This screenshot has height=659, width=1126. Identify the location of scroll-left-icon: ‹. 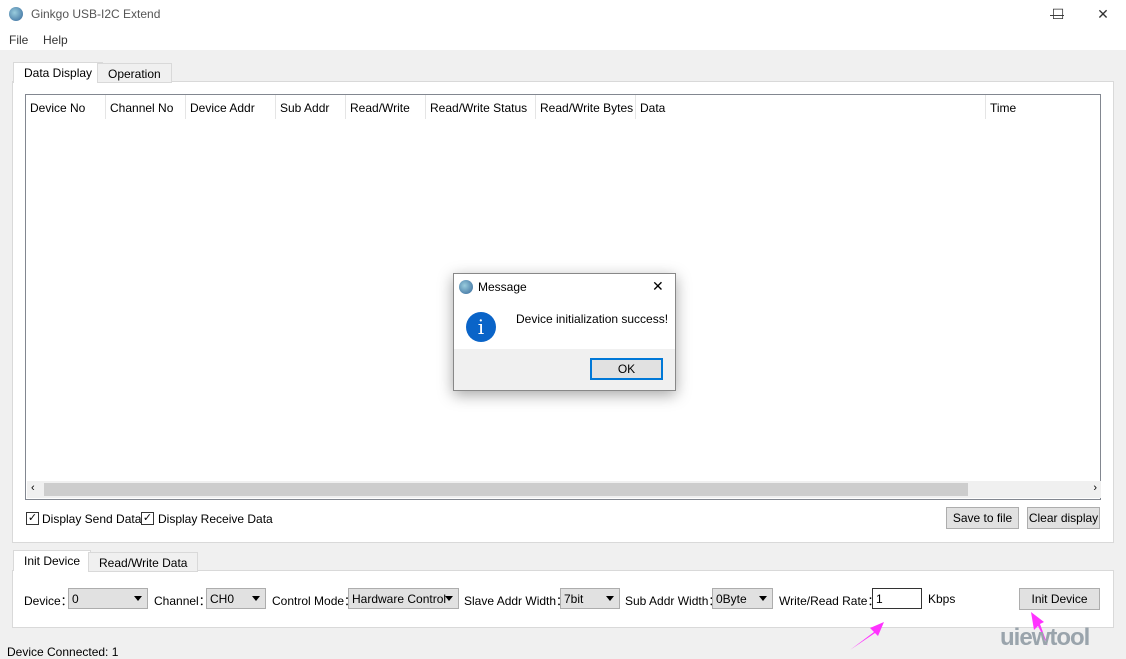
(33, 488).